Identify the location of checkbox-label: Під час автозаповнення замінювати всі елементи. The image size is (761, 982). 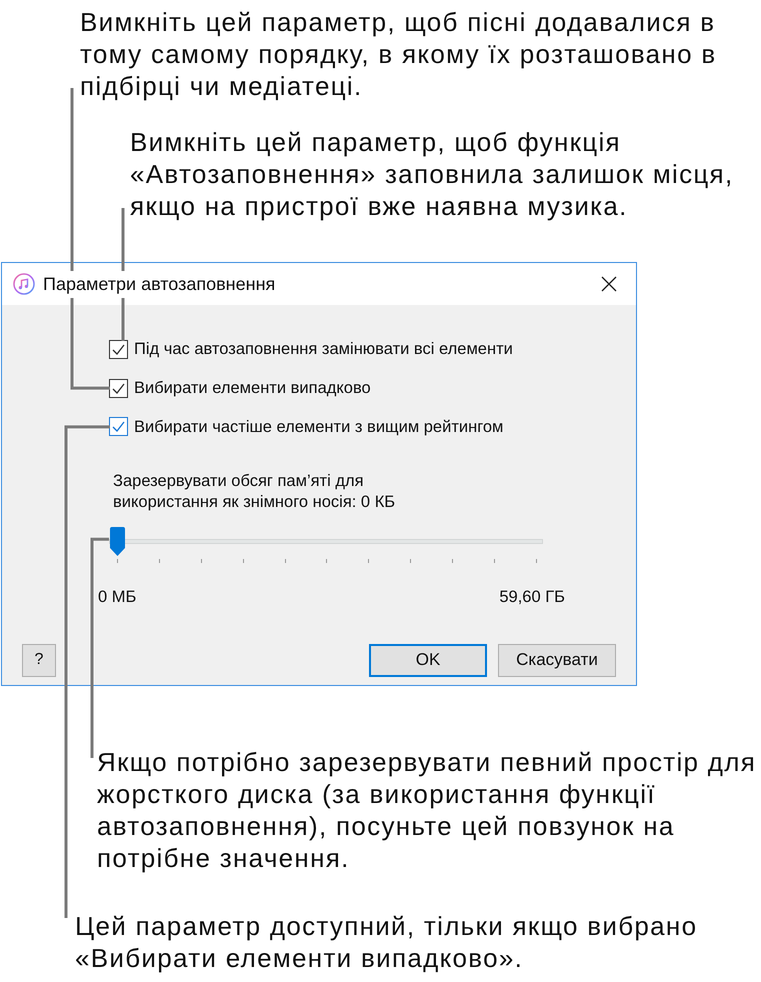
(323, 349).